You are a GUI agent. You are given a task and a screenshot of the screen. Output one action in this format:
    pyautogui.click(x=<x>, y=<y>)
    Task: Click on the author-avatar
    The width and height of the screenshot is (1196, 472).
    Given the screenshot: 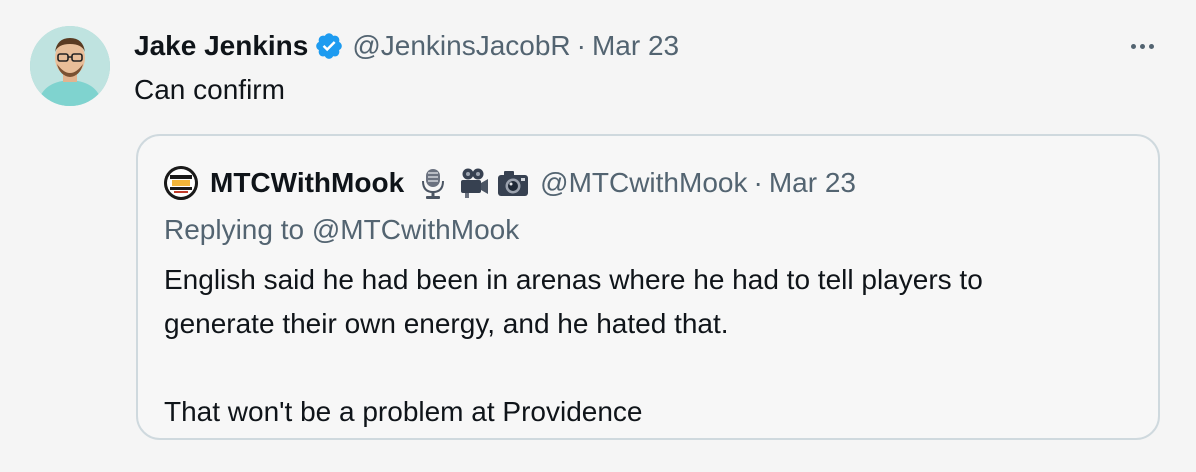 What is the action you would take?
    pyautogui.click(x=70, y=66)
    